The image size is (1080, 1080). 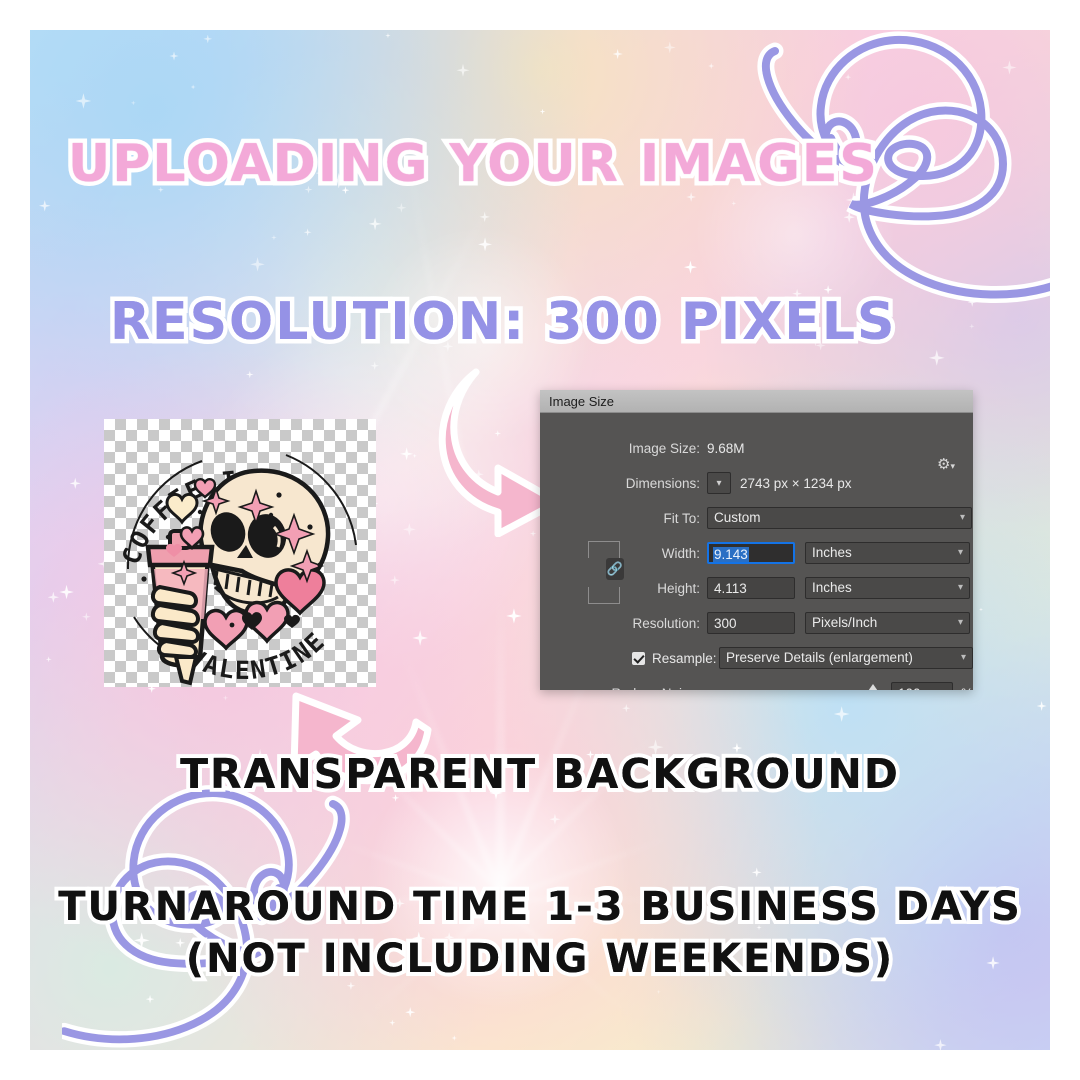 I want to click on fit-to-row: Fit To: Custom ▾, so click(x=756, y=518).